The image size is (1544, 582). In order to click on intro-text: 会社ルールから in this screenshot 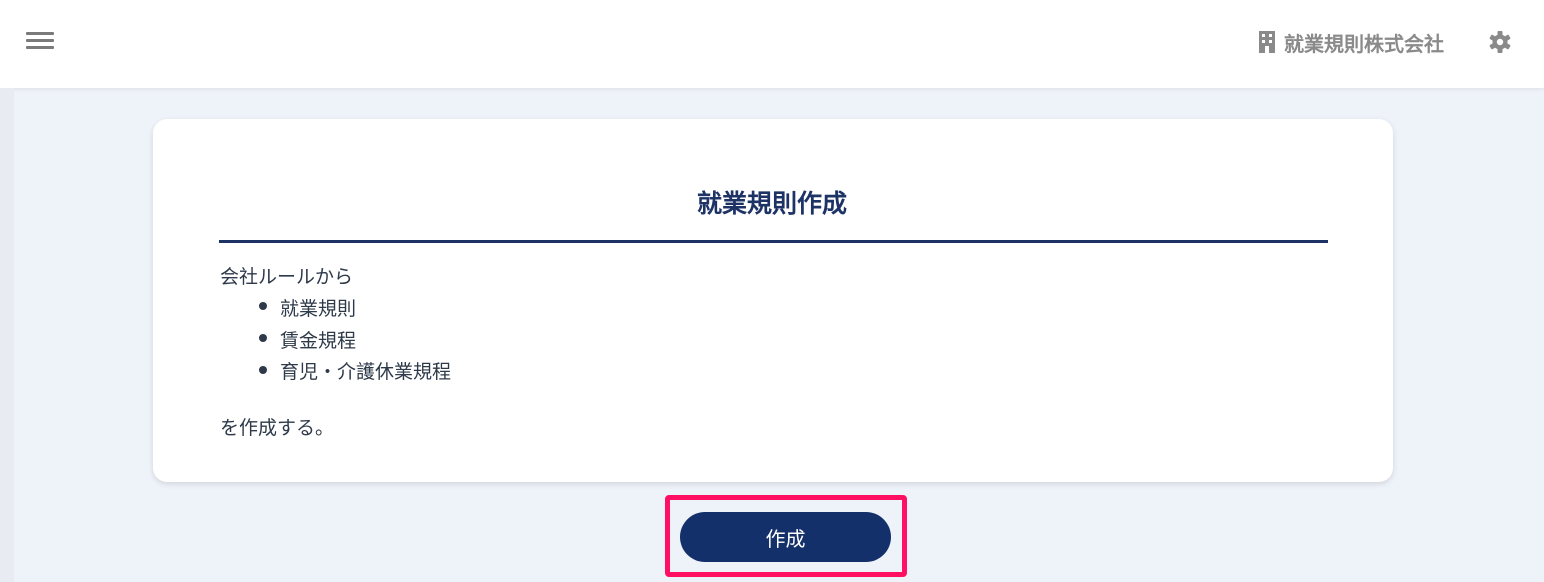, I will do `click(287, 277)`.